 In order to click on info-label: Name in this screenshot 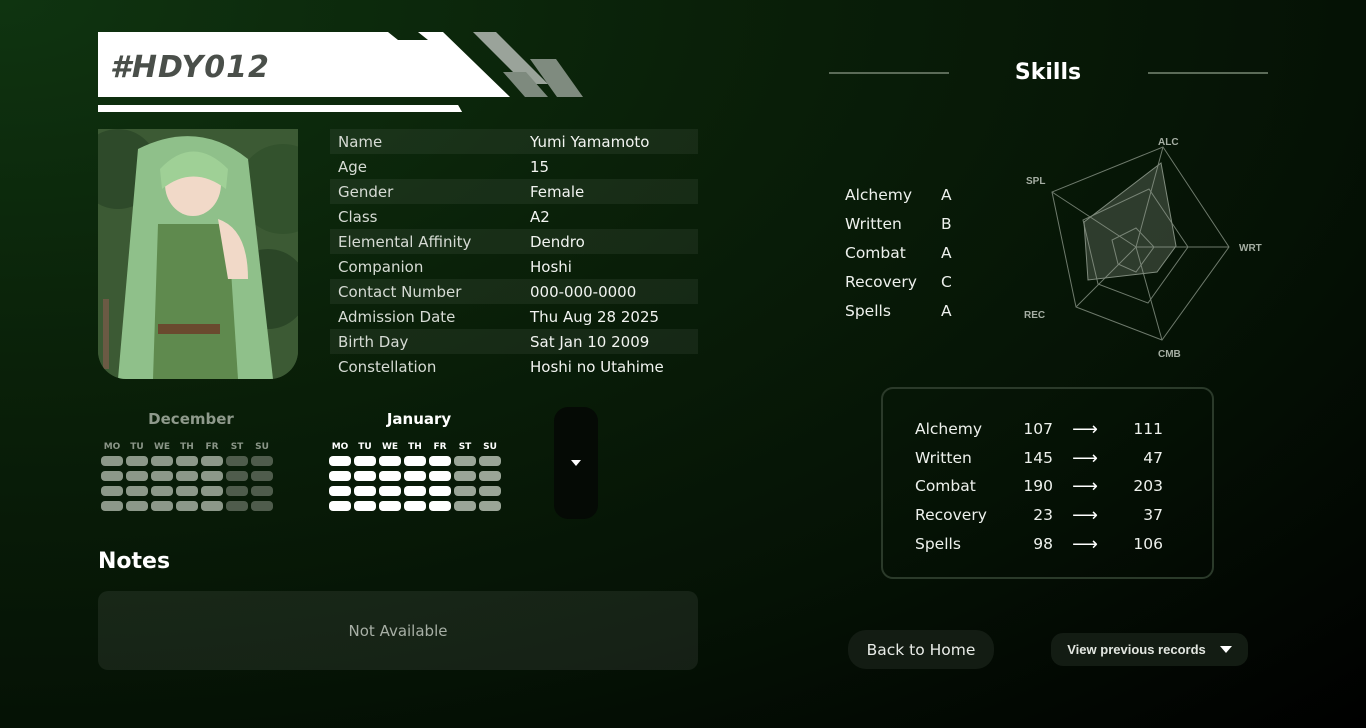, I will do `click(360, 141)`.